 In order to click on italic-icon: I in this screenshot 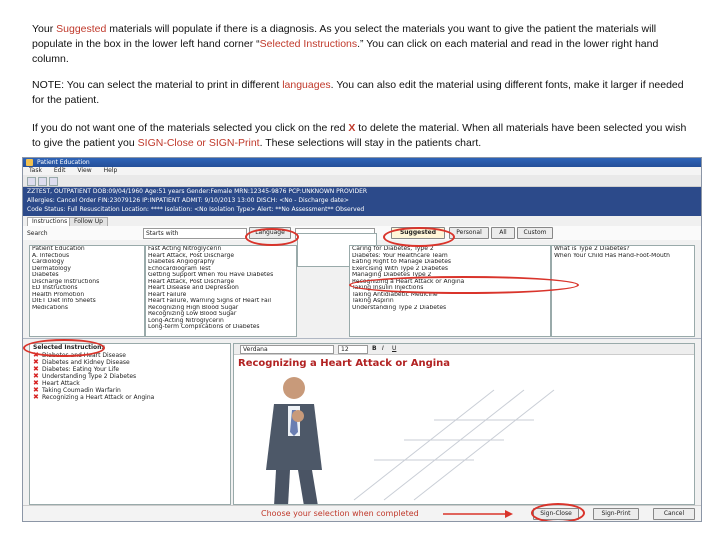, I will do `click(383, 348)`.